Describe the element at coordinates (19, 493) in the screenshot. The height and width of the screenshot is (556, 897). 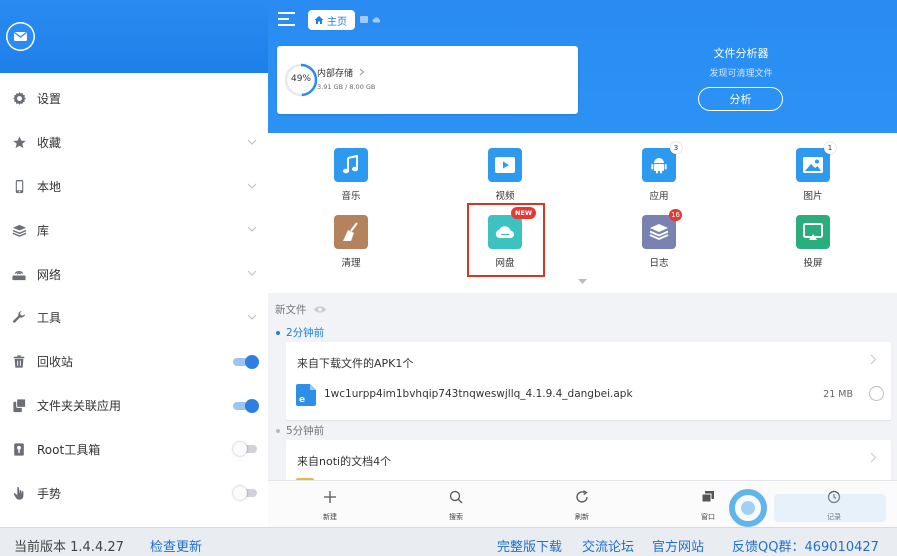
I see `hand-icon` at that location.